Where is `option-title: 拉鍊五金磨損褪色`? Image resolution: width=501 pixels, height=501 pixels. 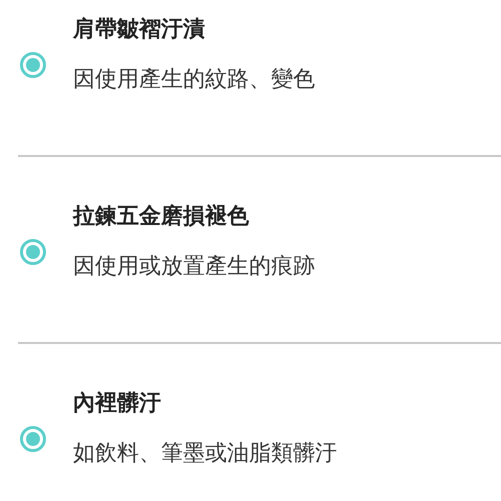
option-title: 拉鍊五金磨損褪色 is located at coordinates (161, 217).